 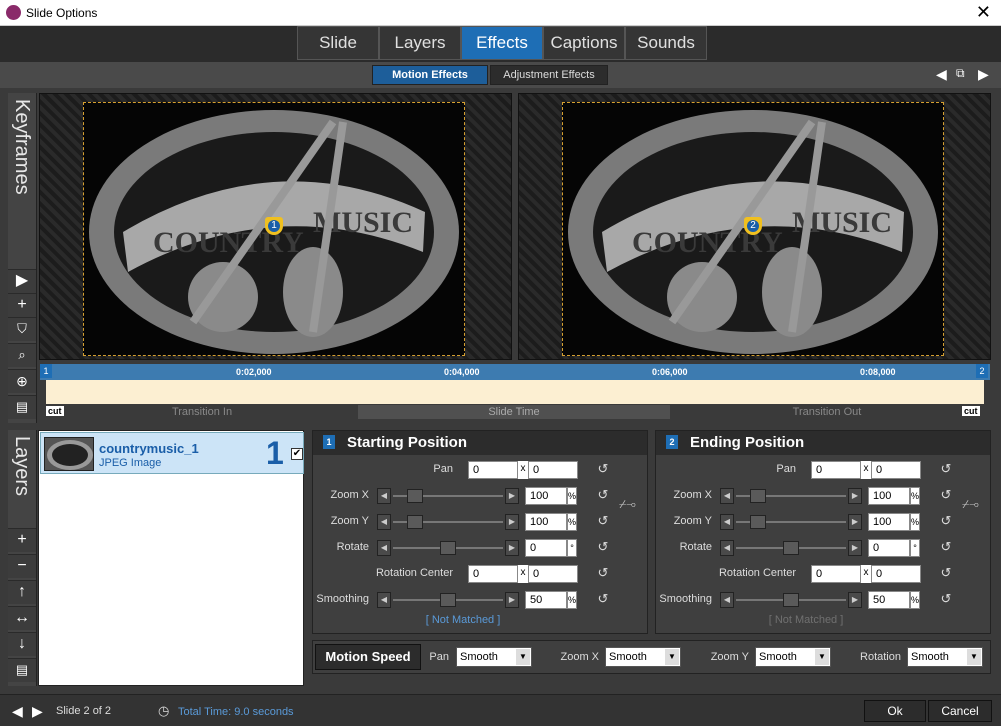 What do you see at coordinates (941, 74) in the screenshot?
I see `arrow-left-icon: ◀` at bounding box center [941, 74].